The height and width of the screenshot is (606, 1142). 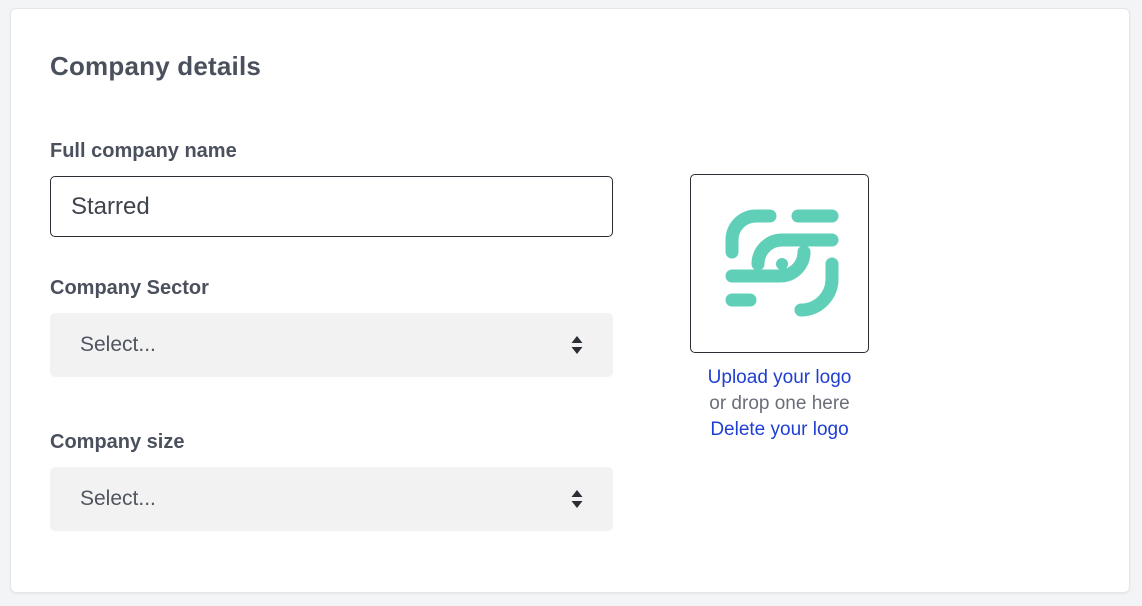 I want to click on starred-logo-icon, so click(x=781, y=262).